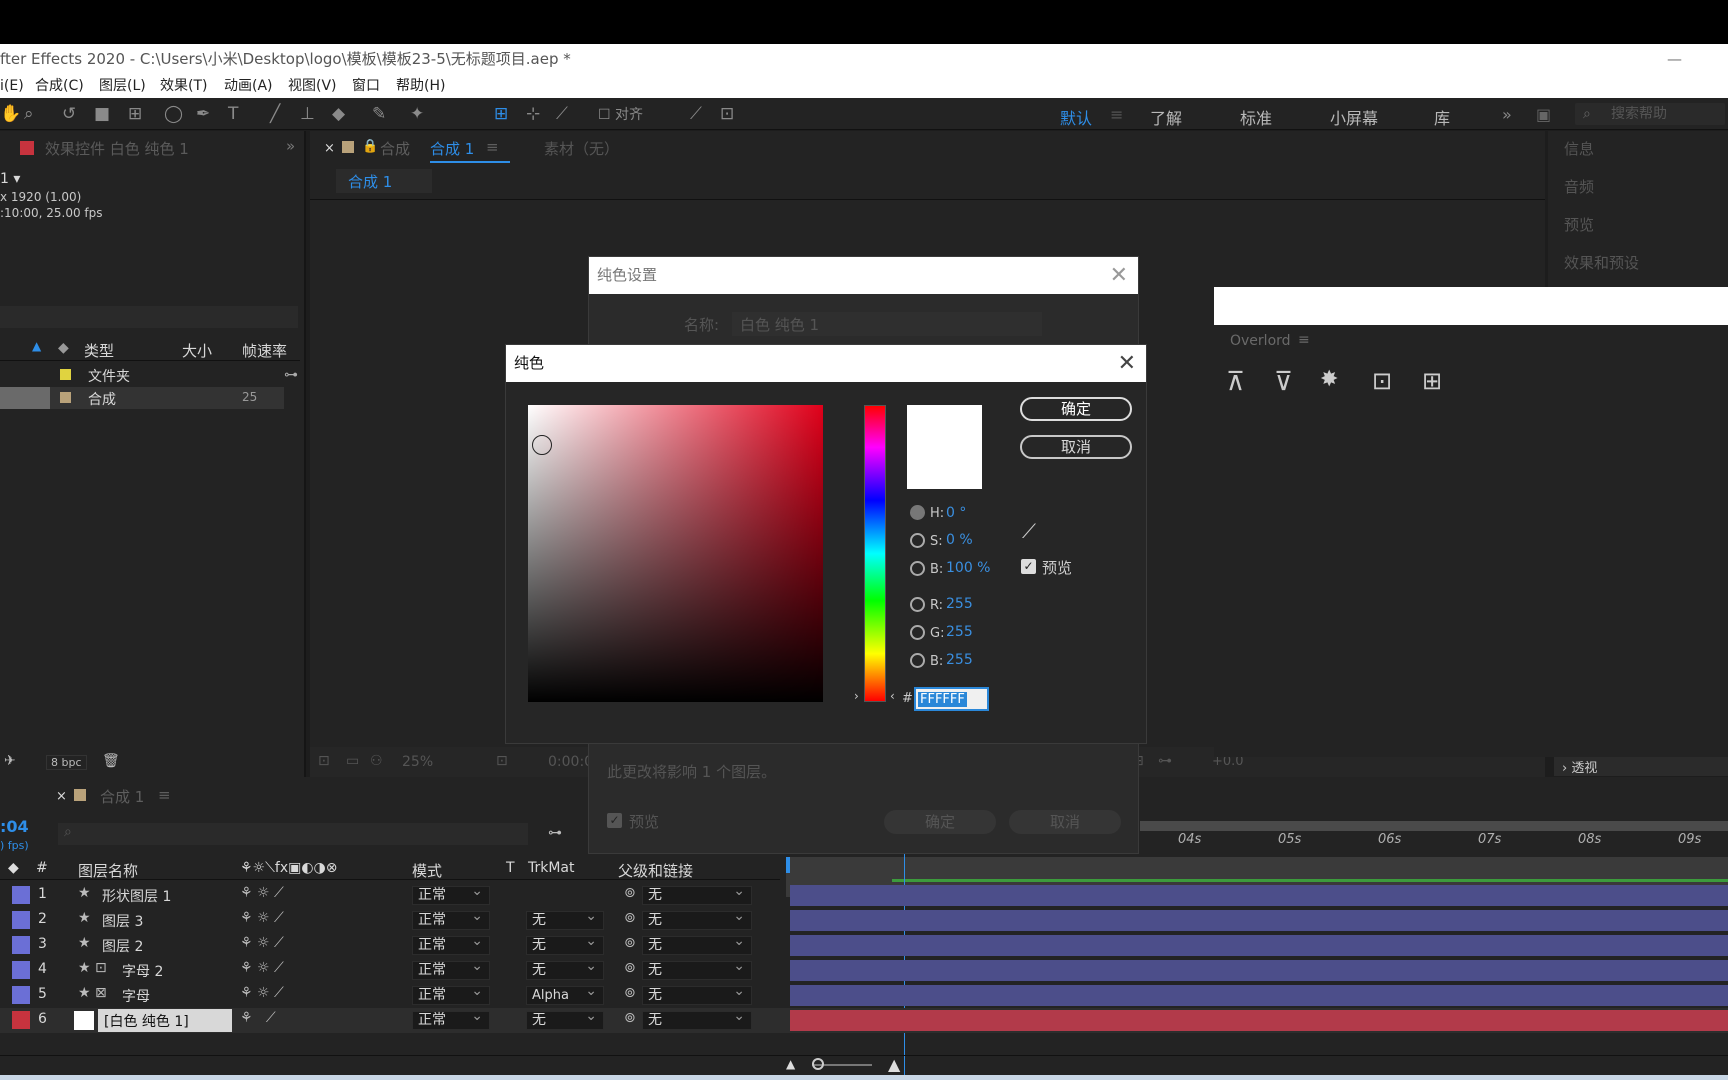 This screenshot has height=1080, width=1728. Describe the element at coordinates (492, 147) in the screenshot. I see `comp-tab-menu-icon: ≡` at that location.